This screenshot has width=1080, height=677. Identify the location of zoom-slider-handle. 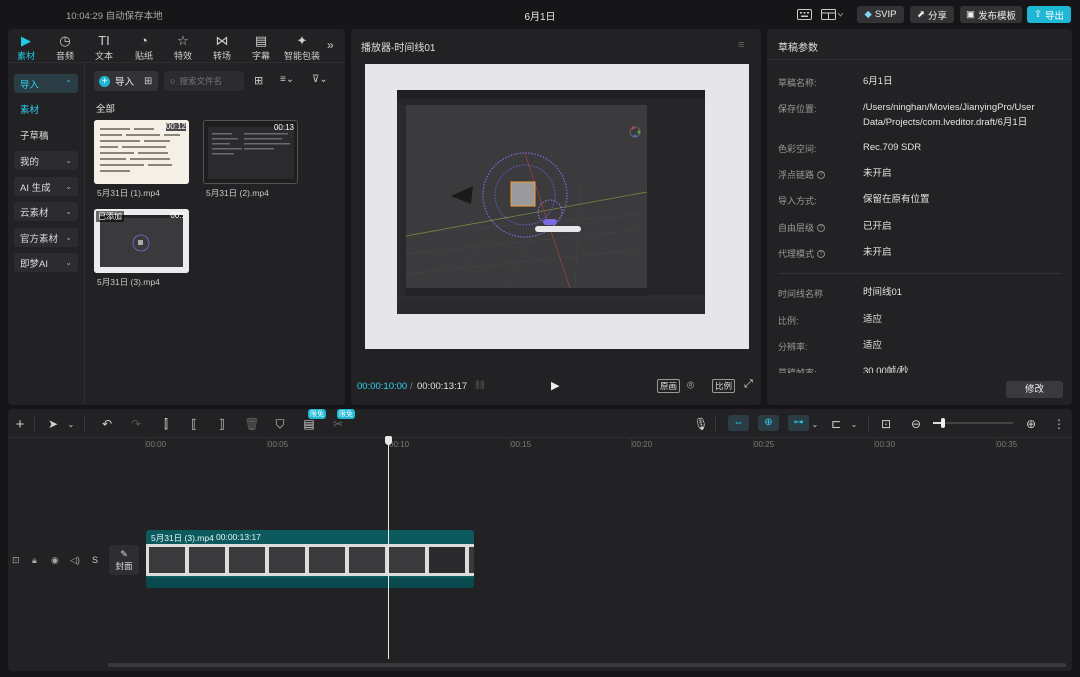
(943, 423).